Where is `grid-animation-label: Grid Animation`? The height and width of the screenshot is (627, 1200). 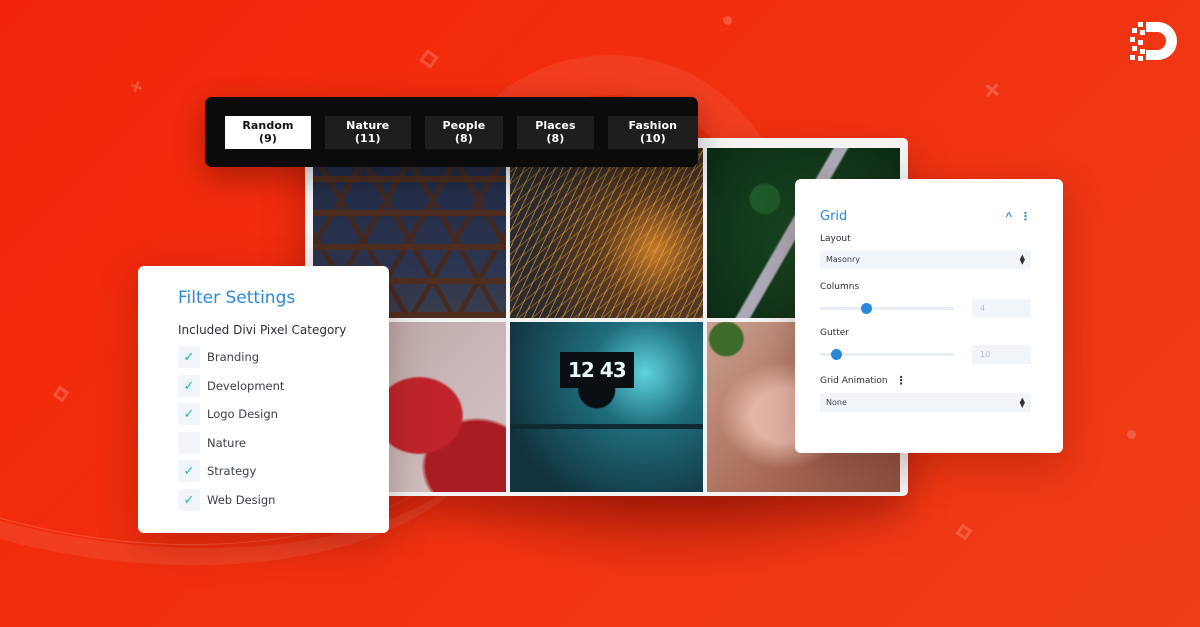 grid-animation-label: Grid Animation is located at coordinates (854, 380).